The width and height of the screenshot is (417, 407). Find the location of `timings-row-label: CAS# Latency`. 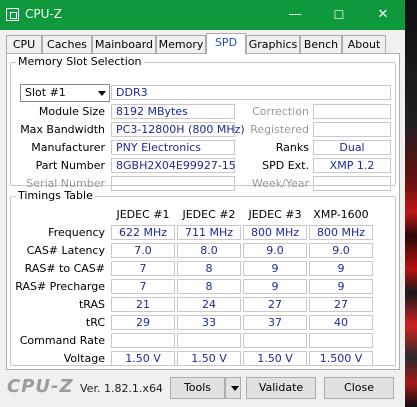

timings-row-label: CAS# Latency is located at coordinates (65, 250).